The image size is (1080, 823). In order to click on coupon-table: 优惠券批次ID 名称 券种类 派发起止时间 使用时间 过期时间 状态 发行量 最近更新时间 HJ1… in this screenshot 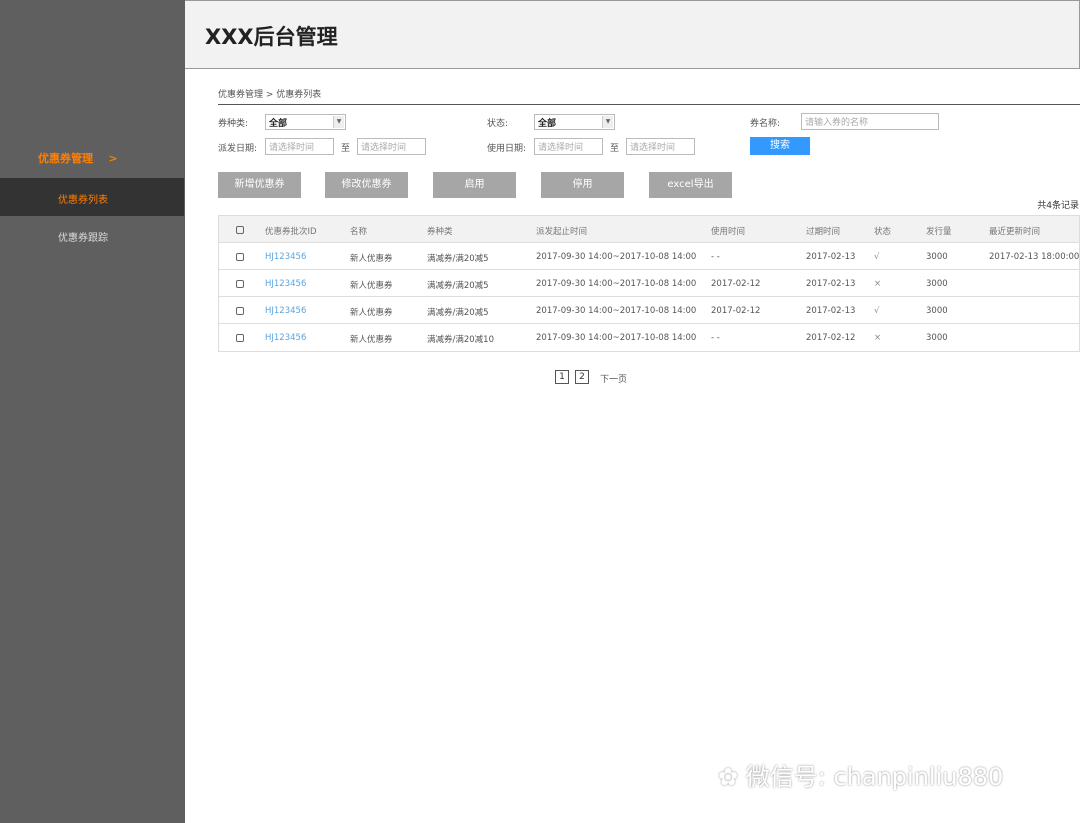, I will do `click(649, 283)`.